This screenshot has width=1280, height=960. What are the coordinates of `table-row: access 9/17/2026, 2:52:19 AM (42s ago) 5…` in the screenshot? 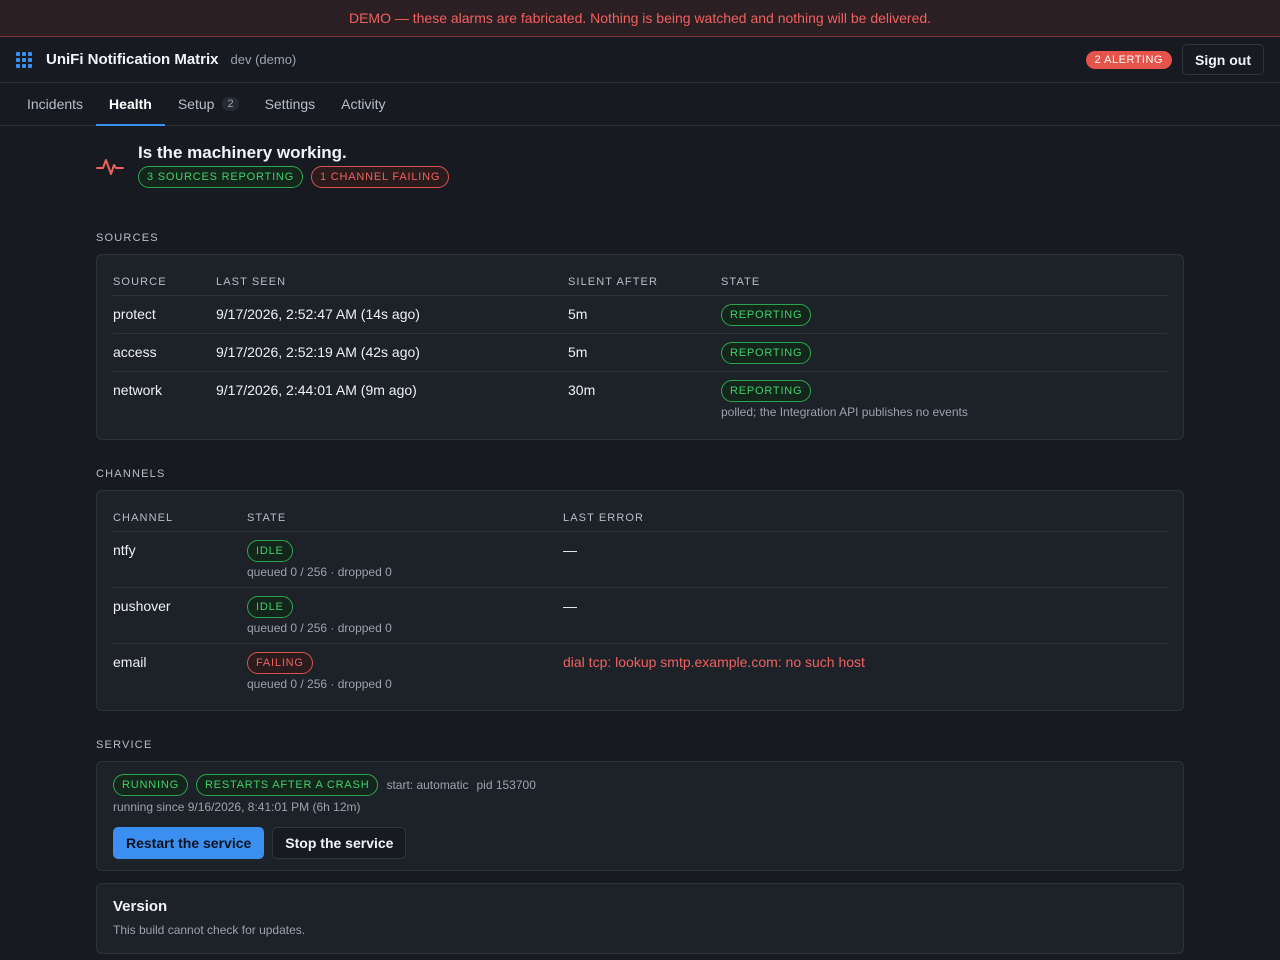 It's located at (640, 352).